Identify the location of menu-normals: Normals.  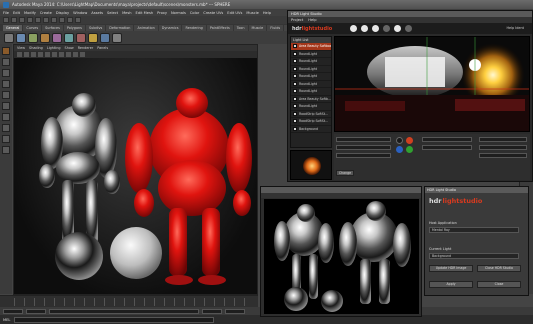
(178, 13).